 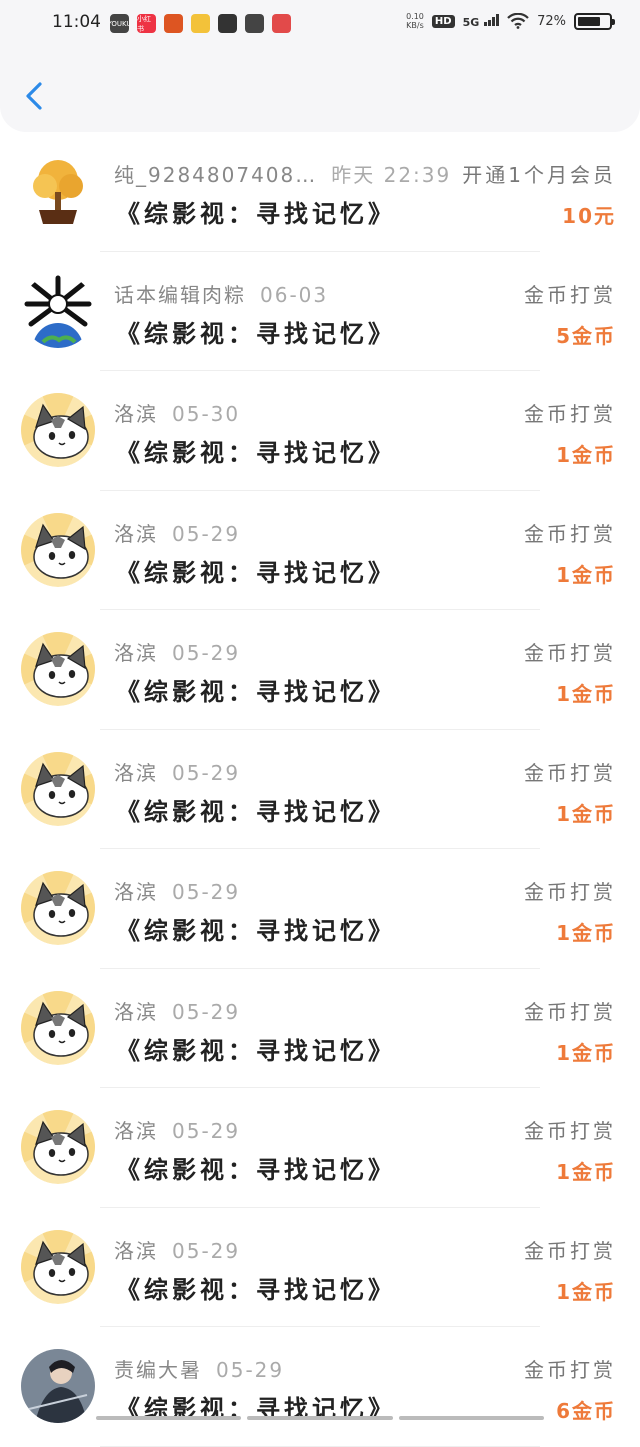 I want to click on back-button, so click(x=35, y=96).